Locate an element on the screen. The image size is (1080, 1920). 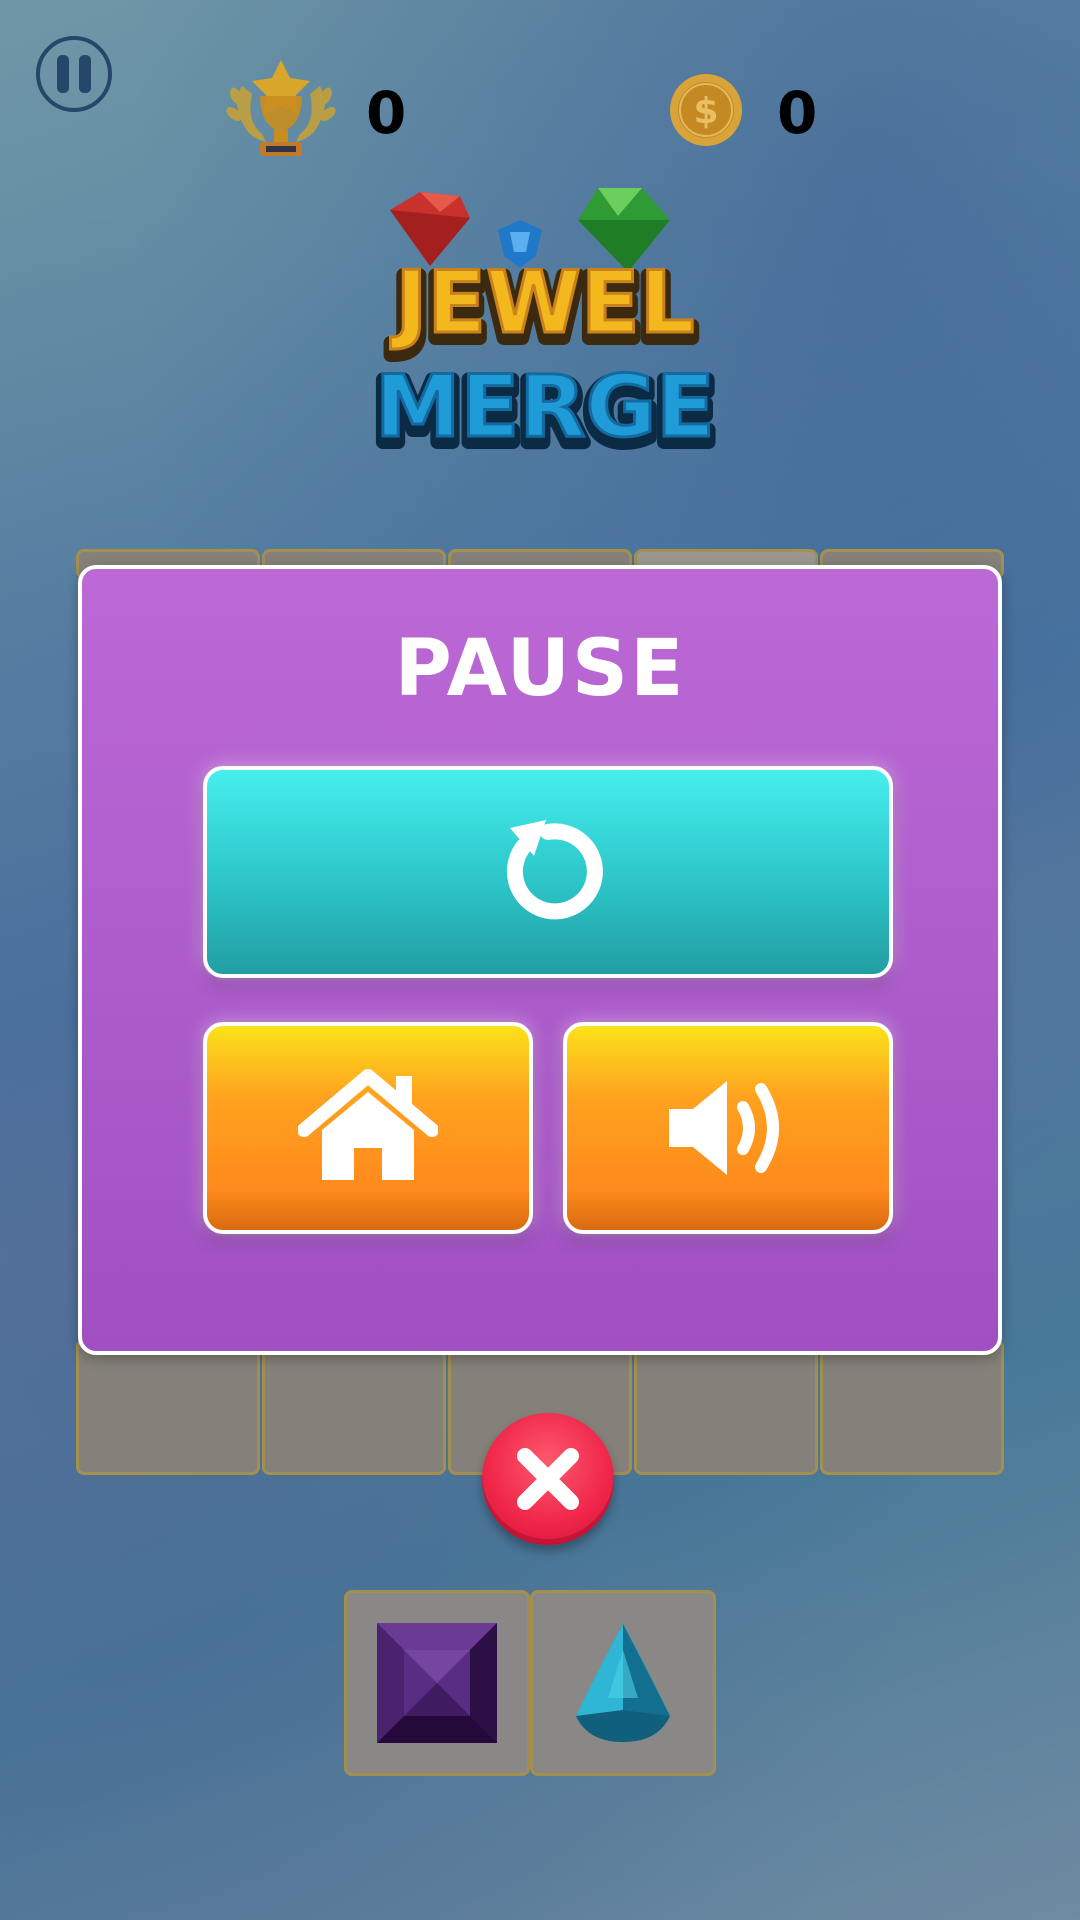
home-icon is located at coordinates (368, 1124).